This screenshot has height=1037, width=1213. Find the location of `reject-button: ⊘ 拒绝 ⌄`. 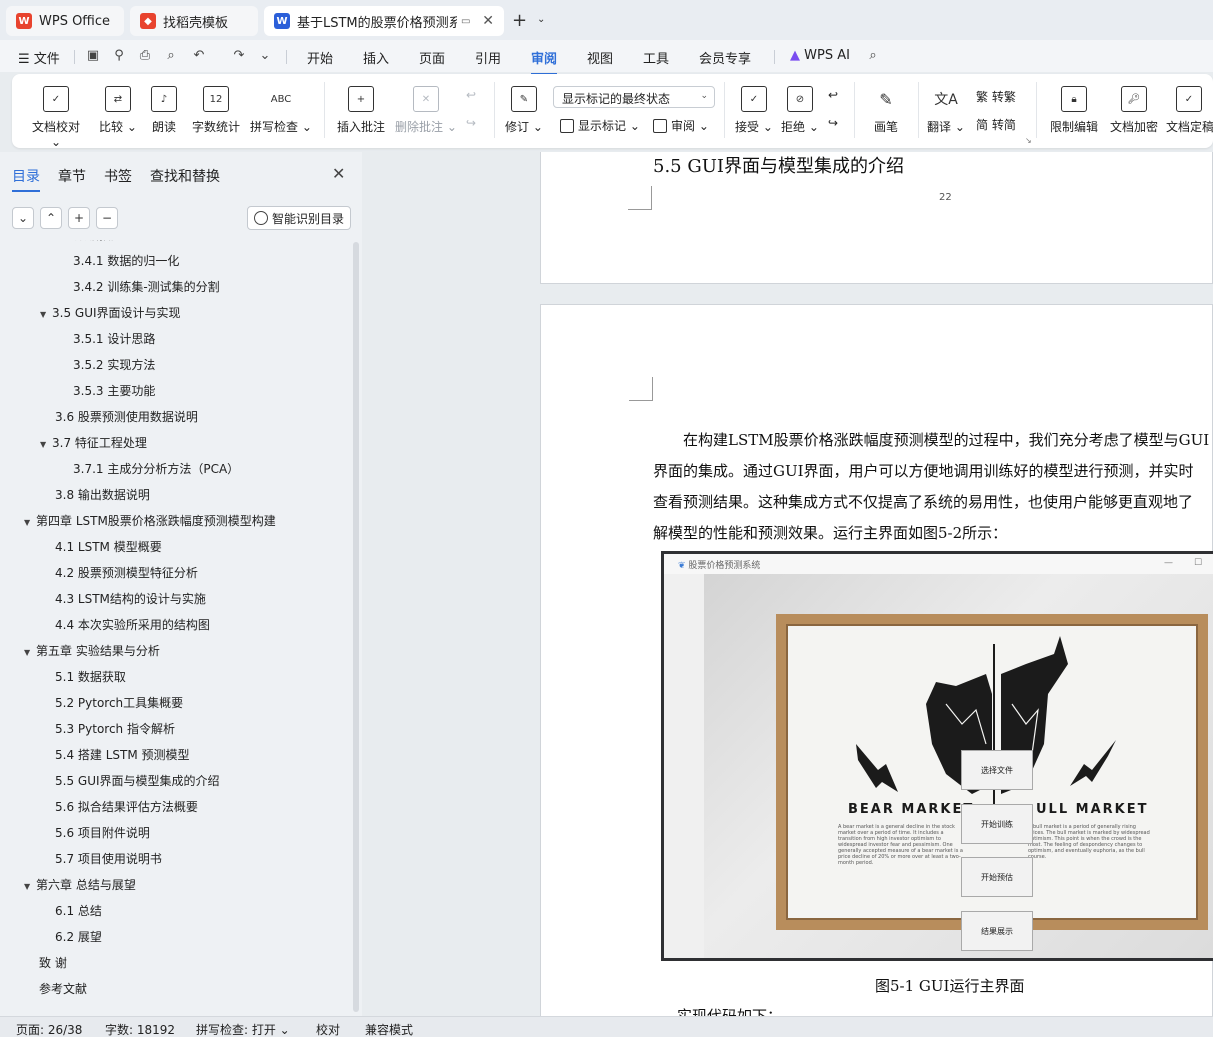

reject-button: ⊘ 拒绝 ⌄ is located at coordinates (800, 110).